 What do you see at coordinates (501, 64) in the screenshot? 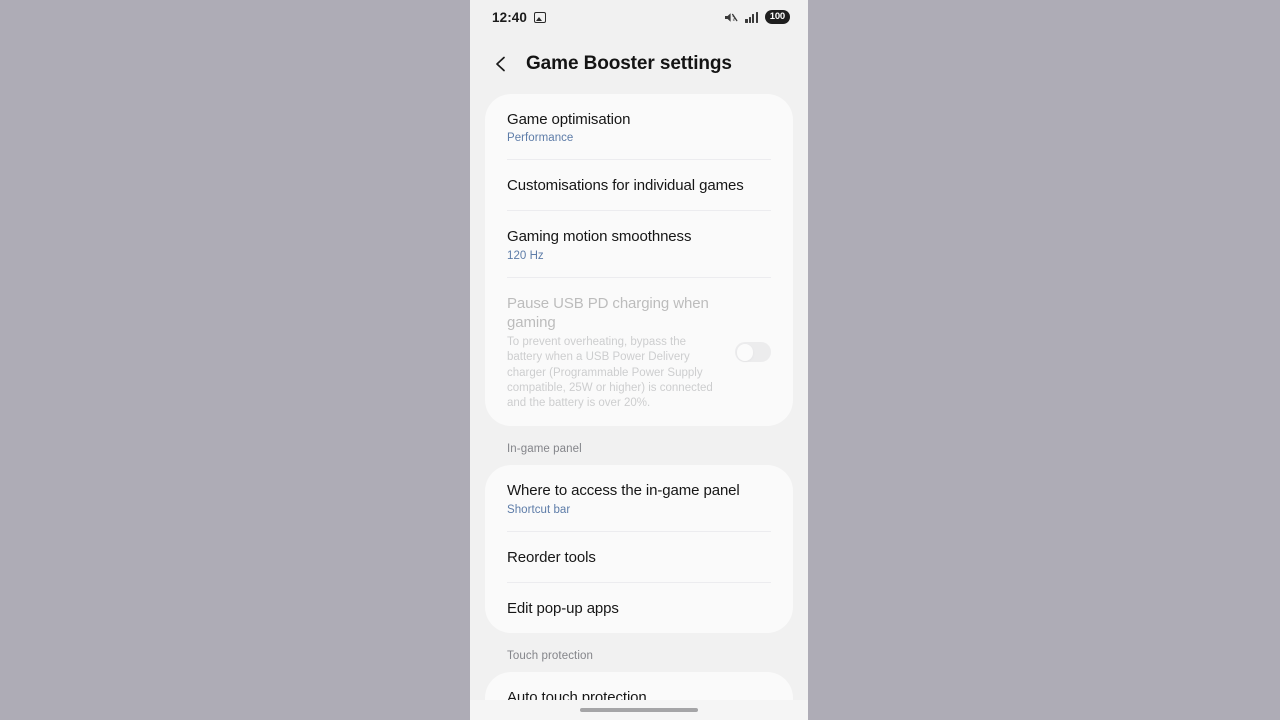
I see `back-chevron-icon` at bounding box center [501, 64].